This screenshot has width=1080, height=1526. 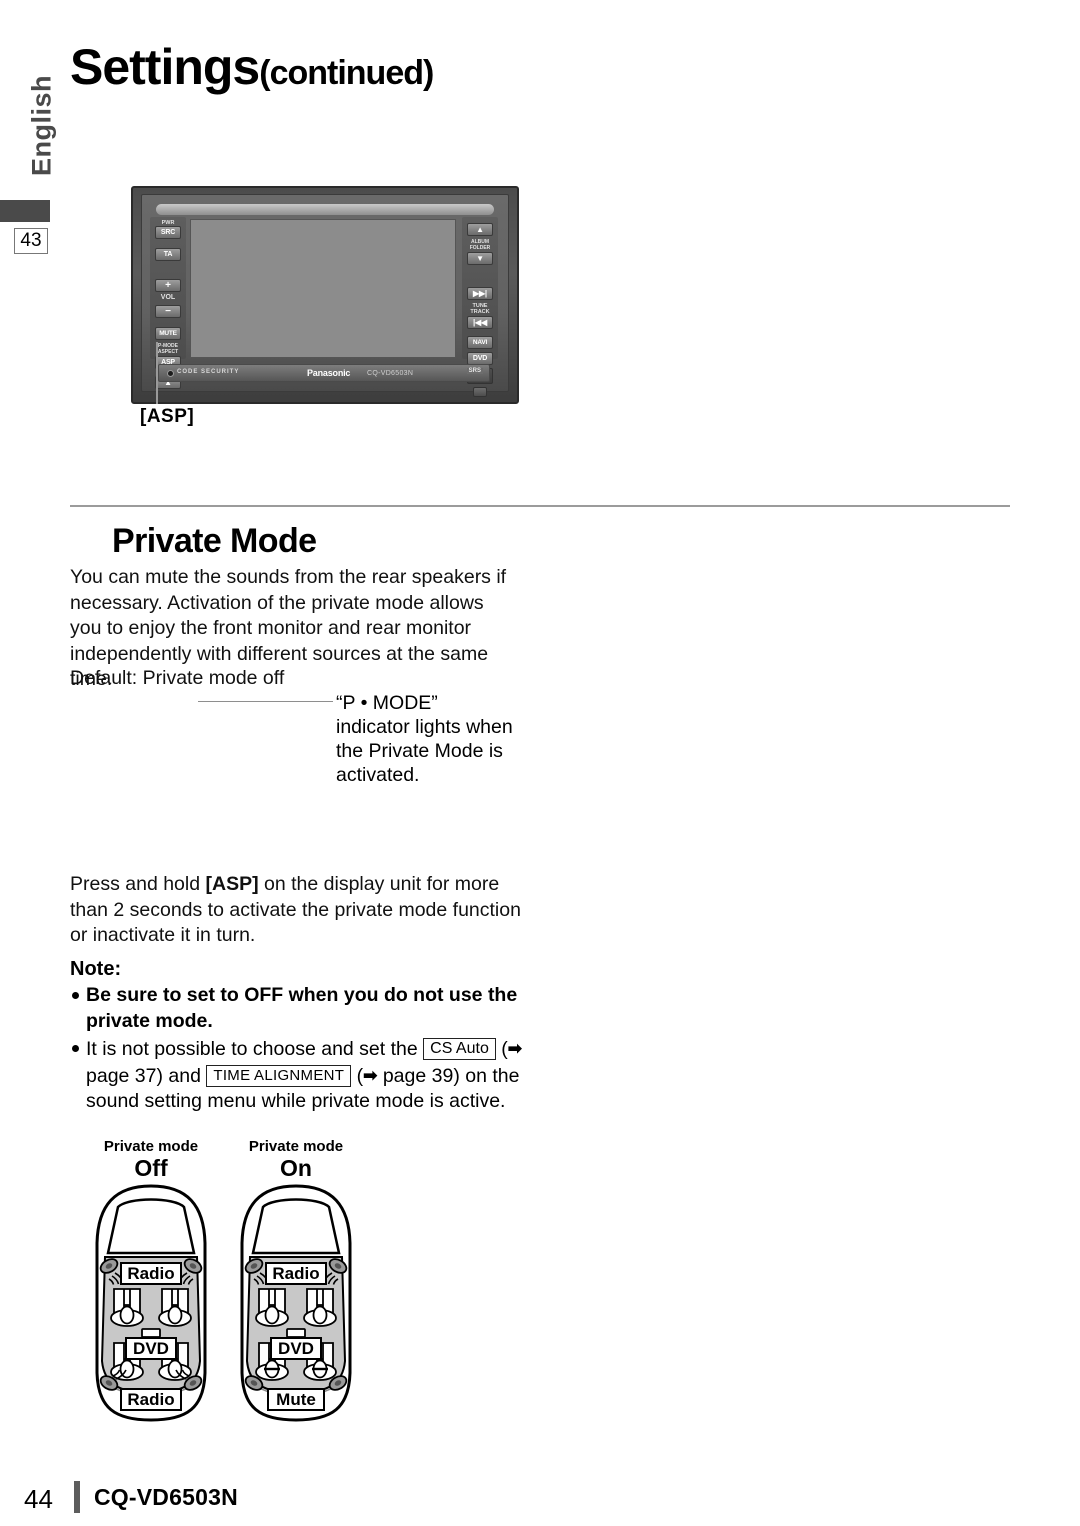 I want to click on note-item2-part2: (, so click(x=501, y=1049).